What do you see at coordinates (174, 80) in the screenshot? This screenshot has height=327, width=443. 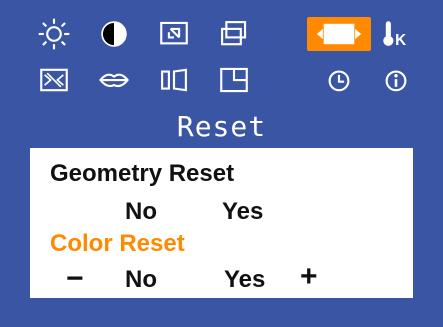 I see `geometry-icon` at bounding box center [174, 80].